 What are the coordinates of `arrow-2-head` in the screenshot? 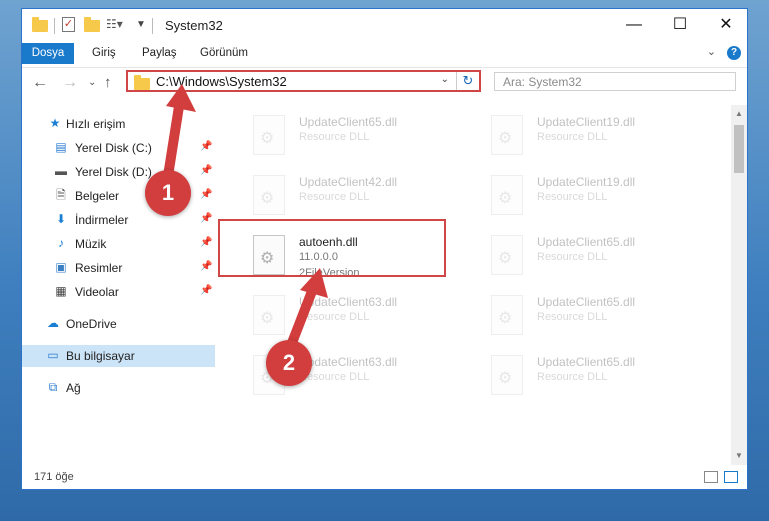 It's located at (314, 283).